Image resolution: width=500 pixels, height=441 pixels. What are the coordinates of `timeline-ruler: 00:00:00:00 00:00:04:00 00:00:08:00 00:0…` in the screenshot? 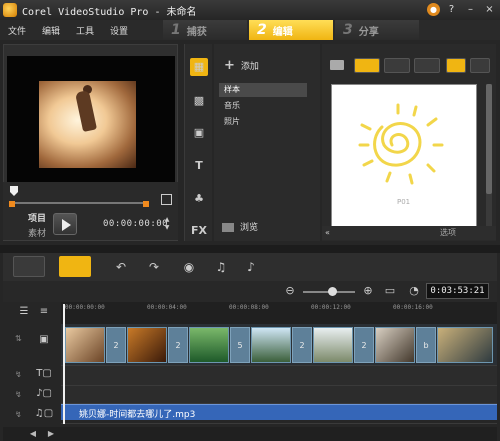 It's located at (279, 313).